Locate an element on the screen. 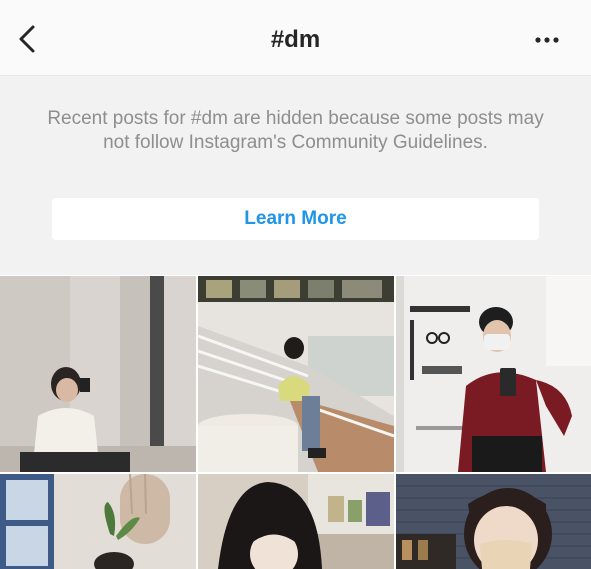 The height and width of the screenshot is (569, 591). more-options-button is located at coordinates (547, 38).